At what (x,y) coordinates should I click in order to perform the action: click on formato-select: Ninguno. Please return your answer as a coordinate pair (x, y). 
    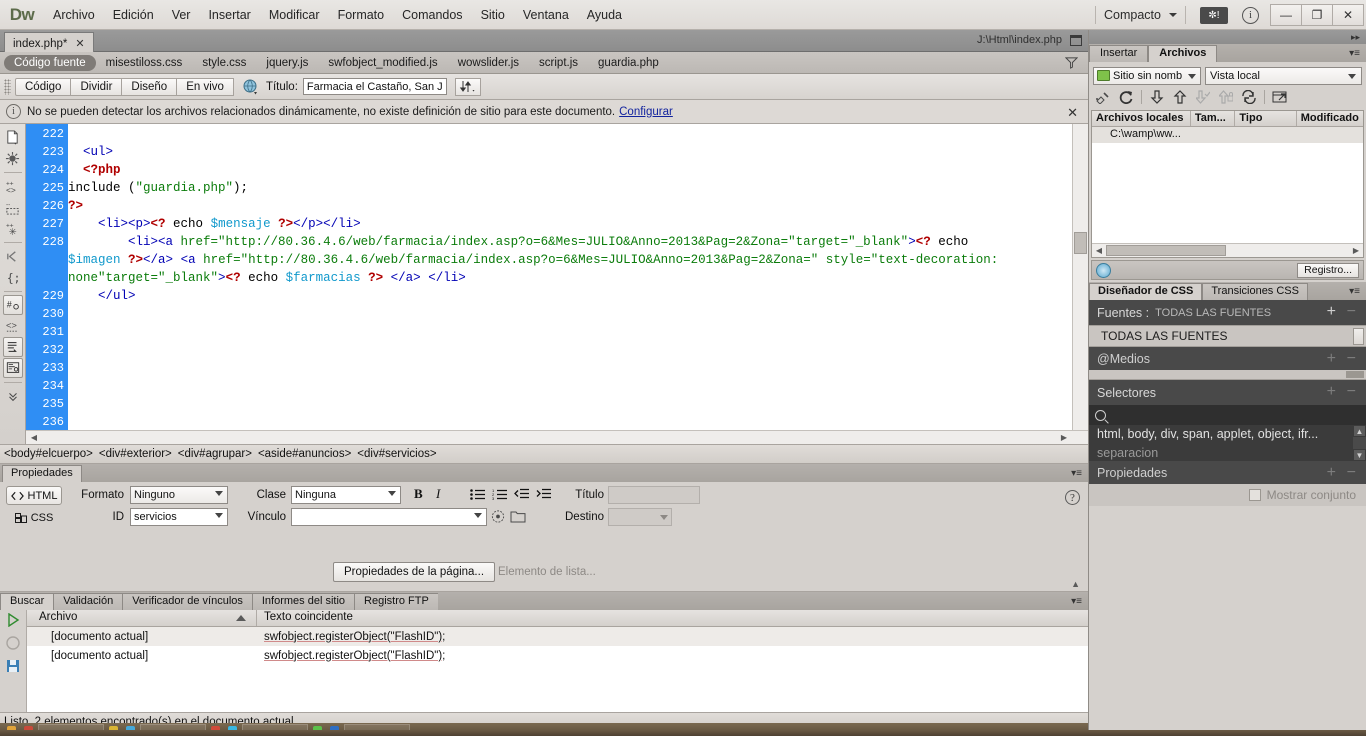
    Looking at the image, I should click on (179, 495).